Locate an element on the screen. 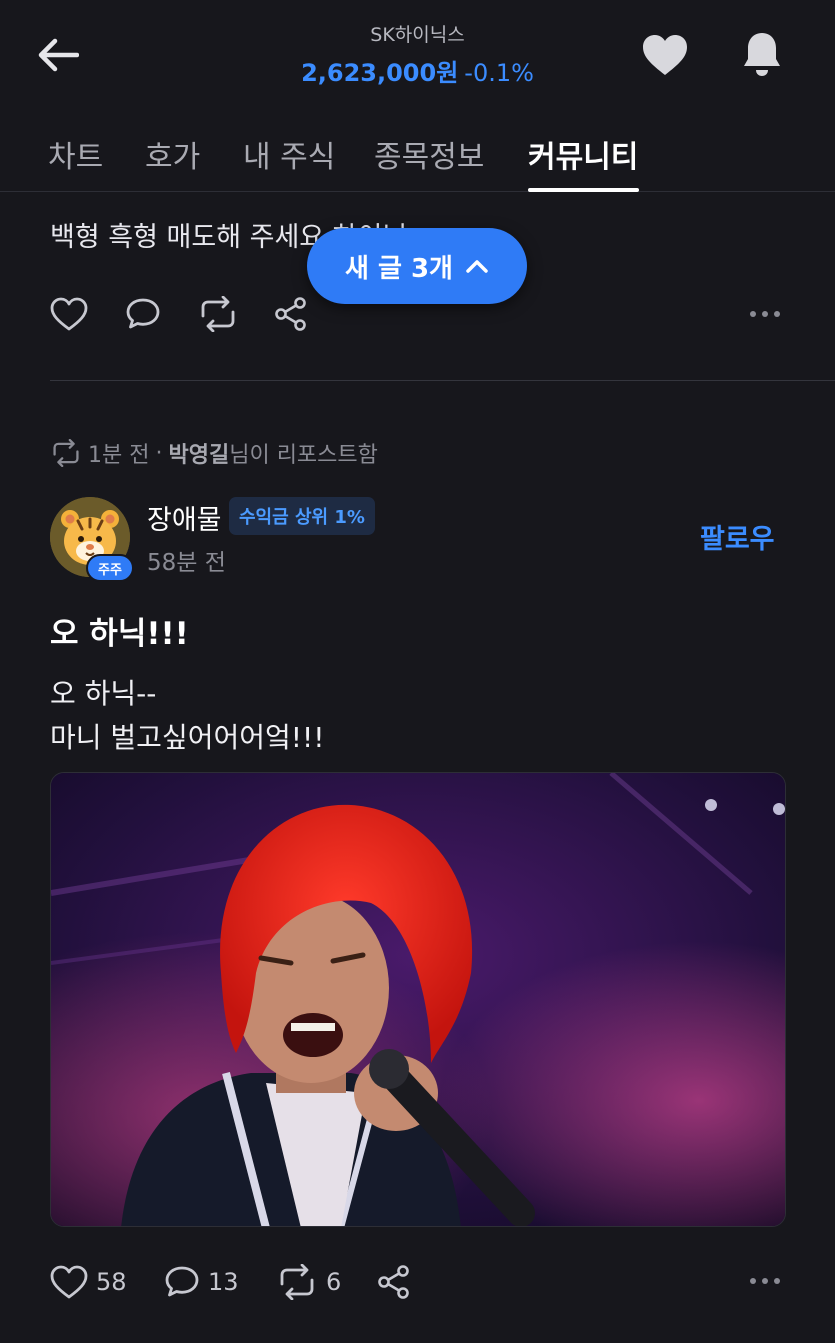 This screenshot has height=1343, width=835. post-actions: 58 13 6 is located at coordinates (231, 1282).